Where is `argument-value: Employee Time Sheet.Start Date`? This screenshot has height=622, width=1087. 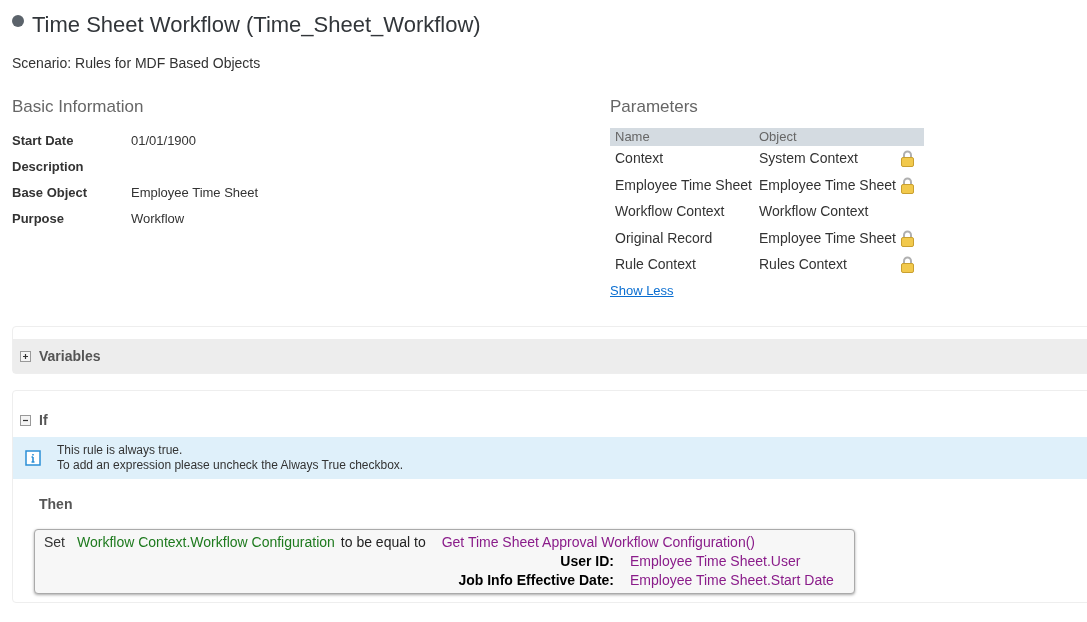 argument-value: Employee Time Sheet.Start Date is located at coordinates (732, 580).